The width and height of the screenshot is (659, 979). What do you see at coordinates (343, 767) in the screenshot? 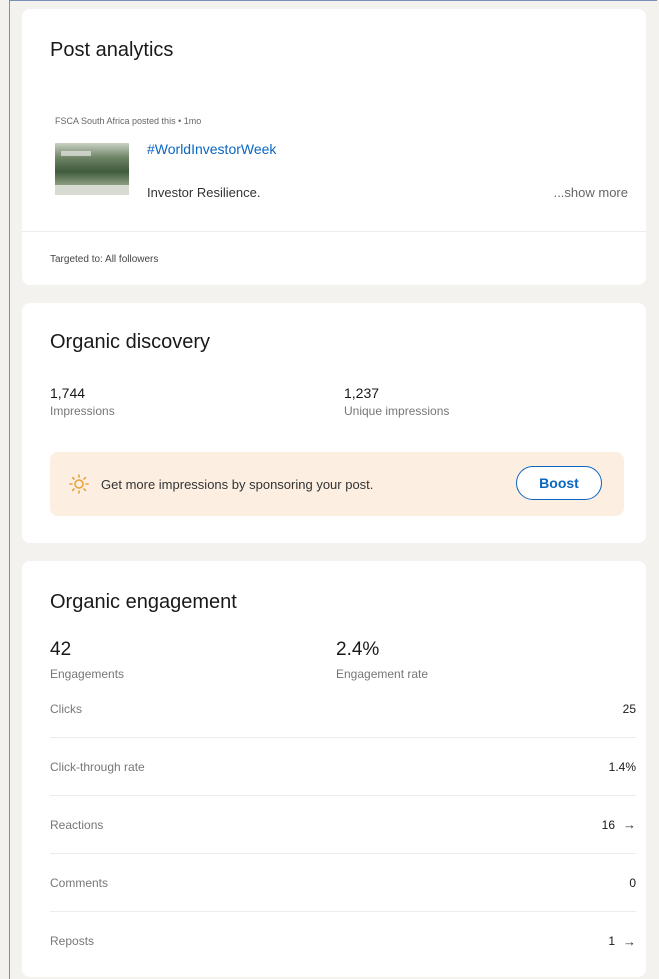
I see `metric-row-ctr: Click-through rate 1.4%` at bounding box center [343, 767].